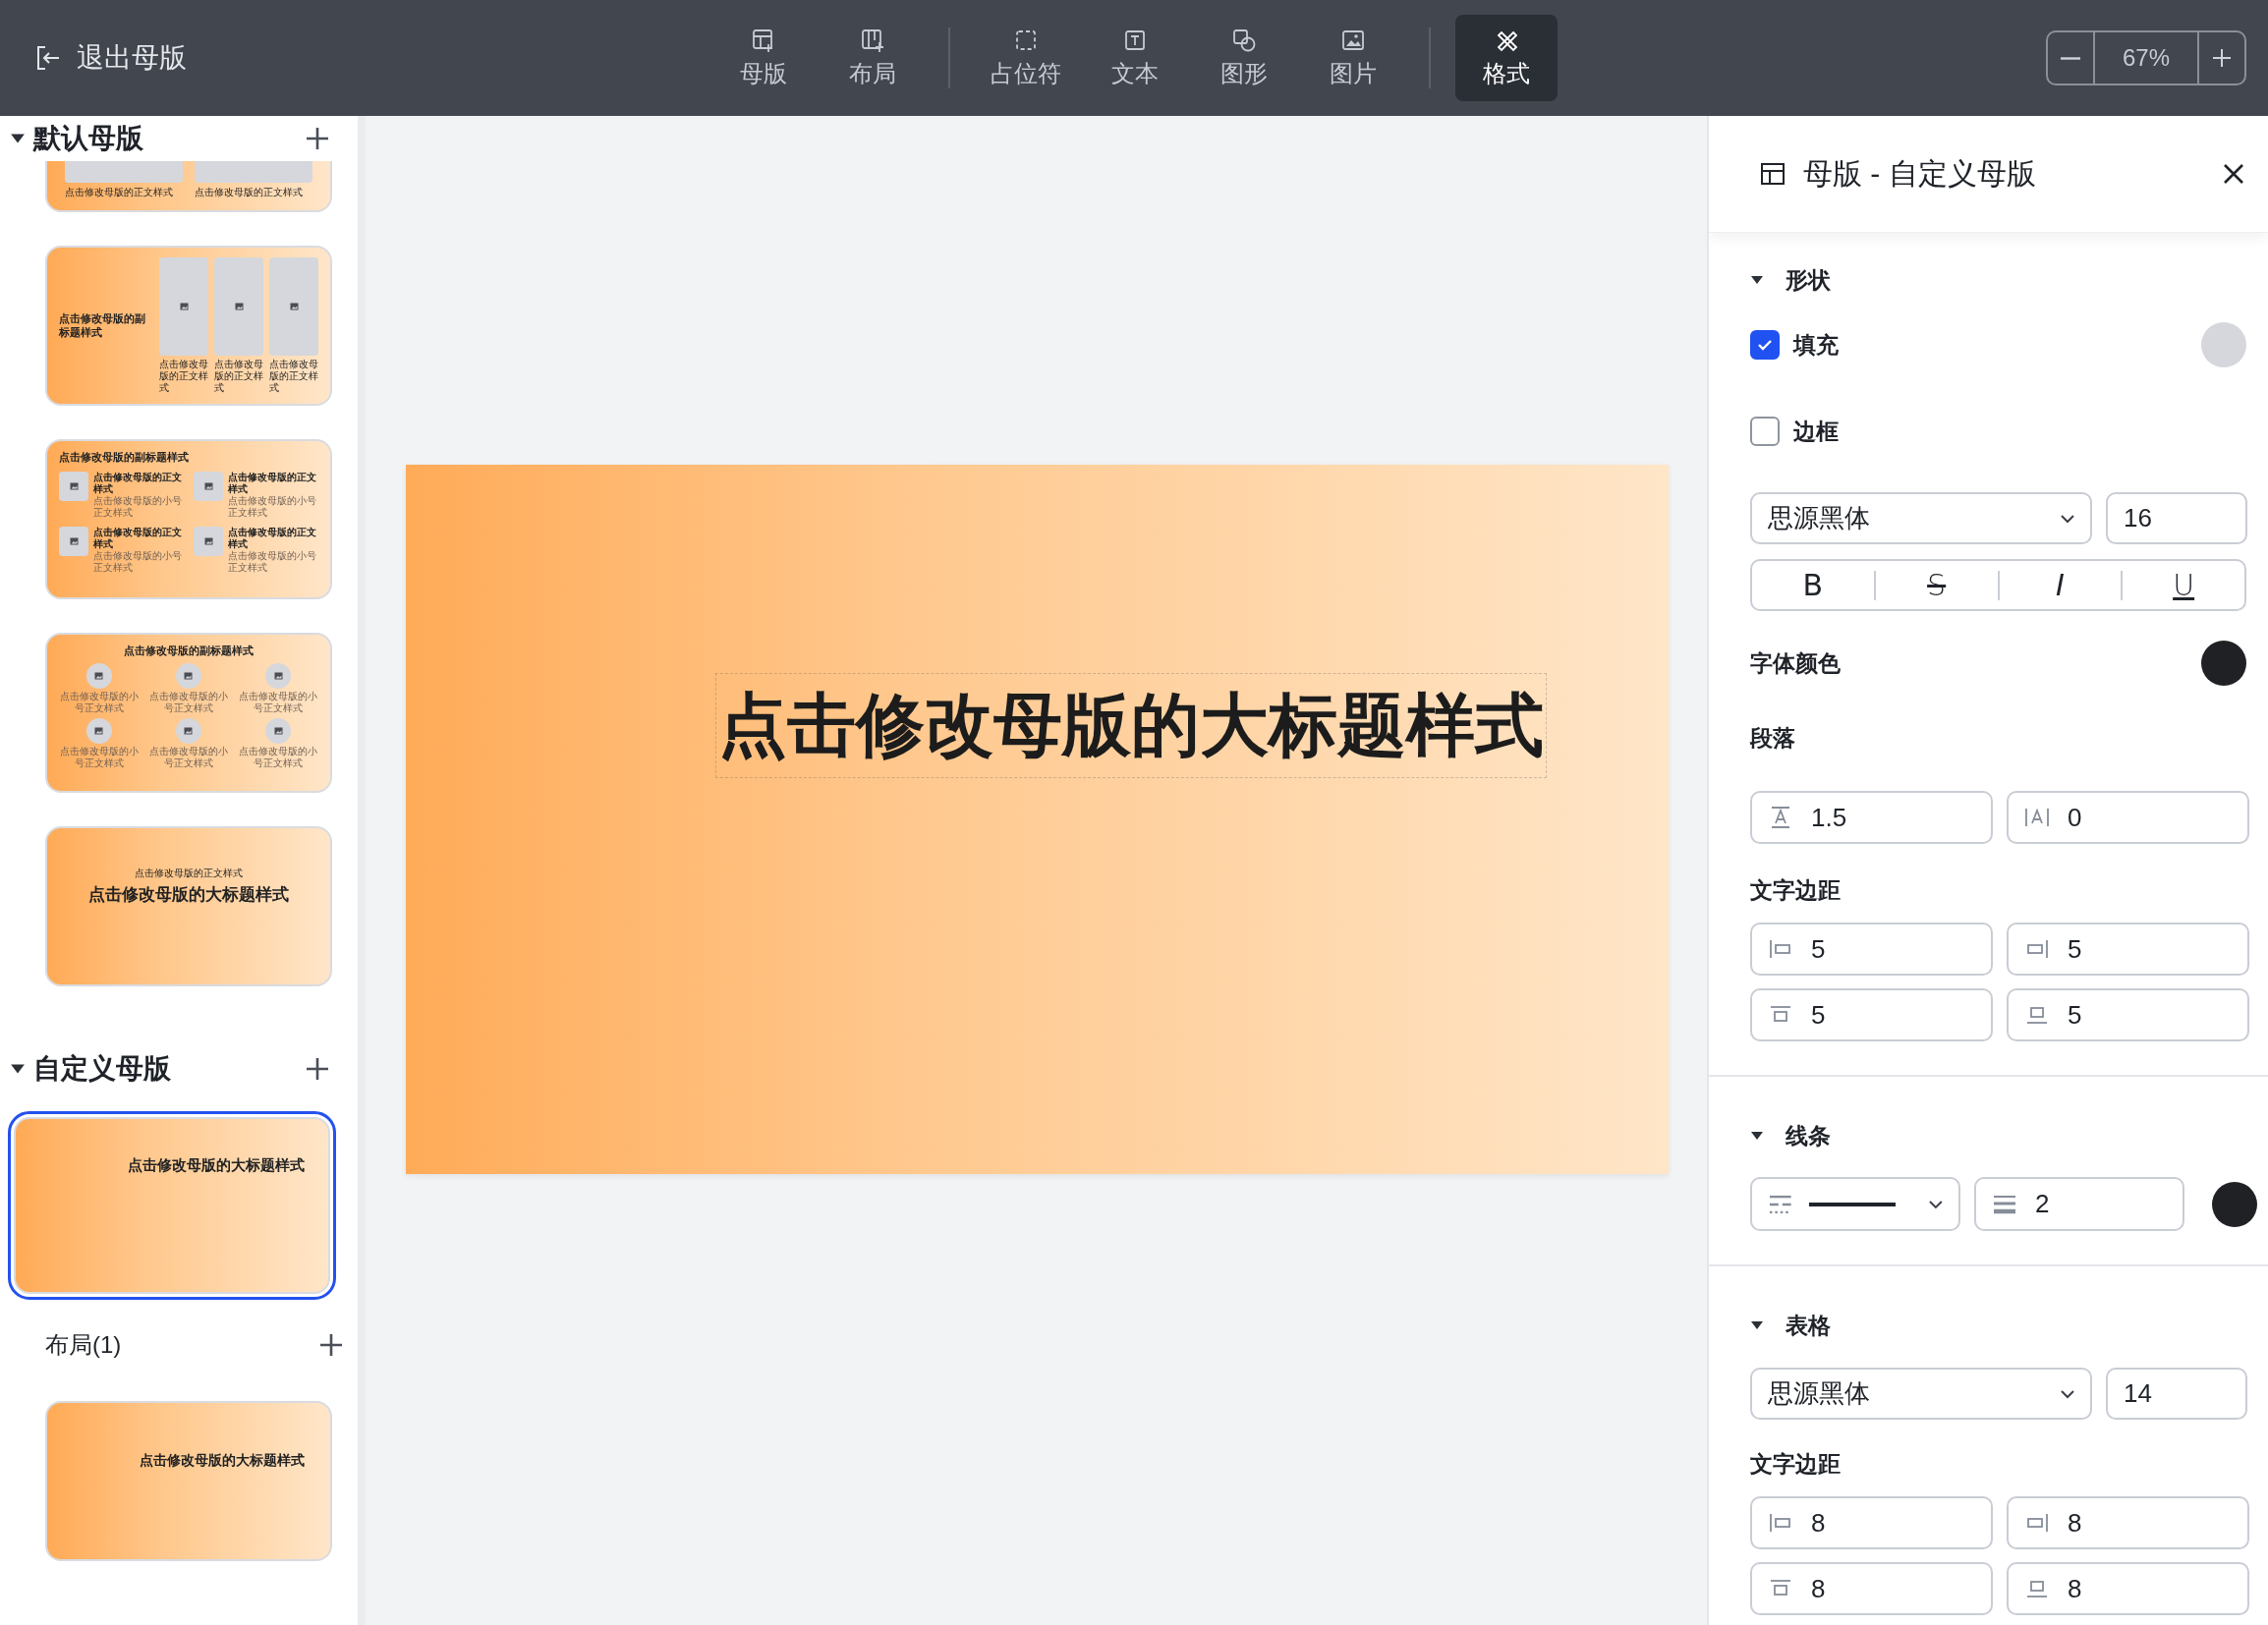  What do you see at coordinates (1872, 817) in the screenshot?
I see `number-field: 1.5` at bounding box center [1872, 817].